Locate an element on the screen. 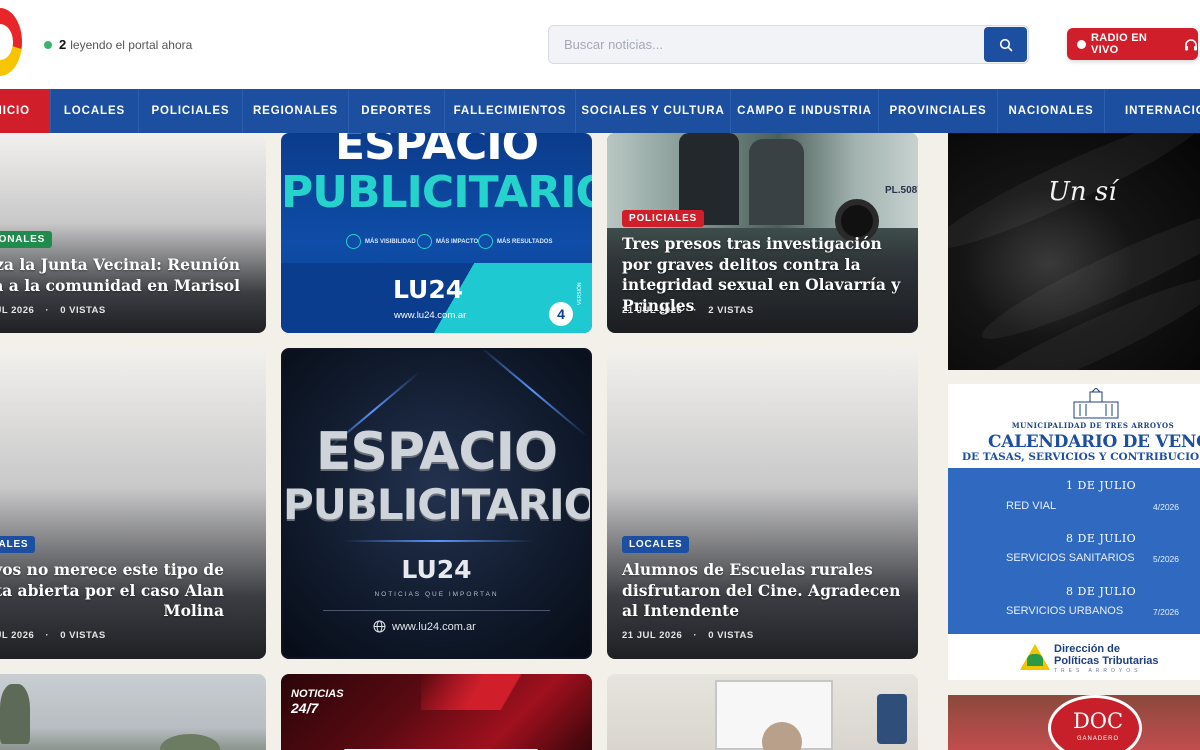  ad-noticias-label: NOTICIAS 24/7 is located at coordinates (317, 702).